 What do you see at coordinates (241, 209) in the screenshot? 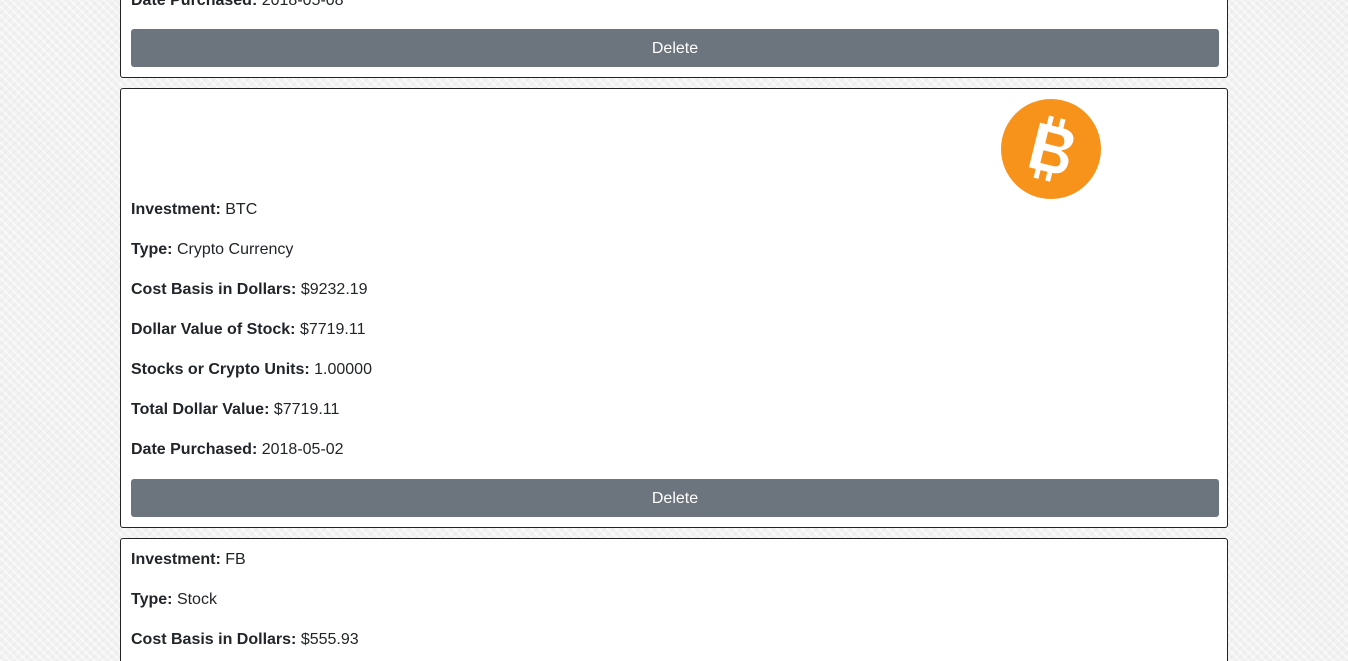
I see `field-value: BTC` at bounding box center [241, 209].